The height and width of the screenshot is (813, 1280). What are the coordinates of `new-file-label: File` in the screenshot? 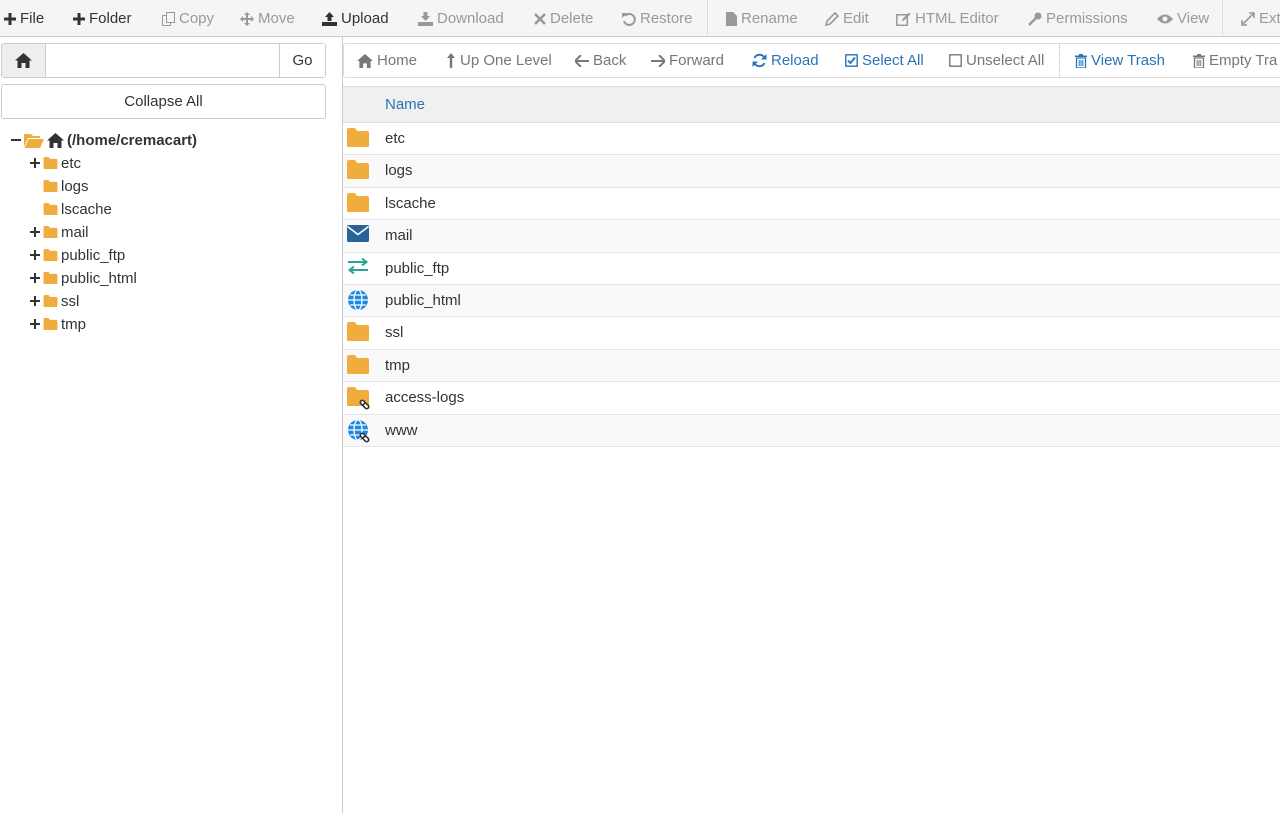 It's located at (32, 18).